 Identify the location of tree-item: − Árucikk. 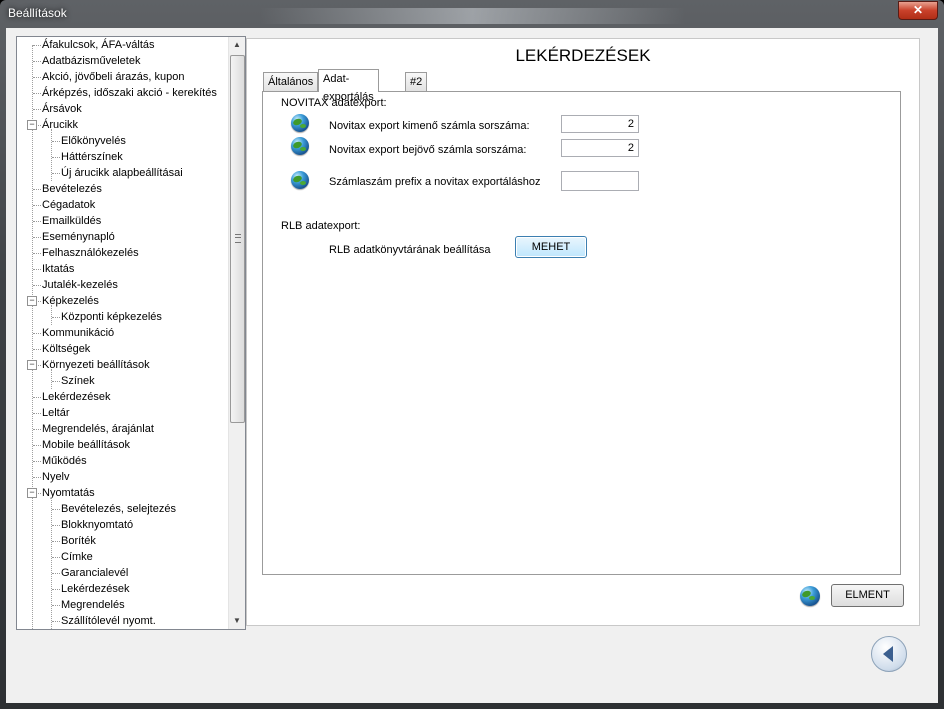
(122, 125).